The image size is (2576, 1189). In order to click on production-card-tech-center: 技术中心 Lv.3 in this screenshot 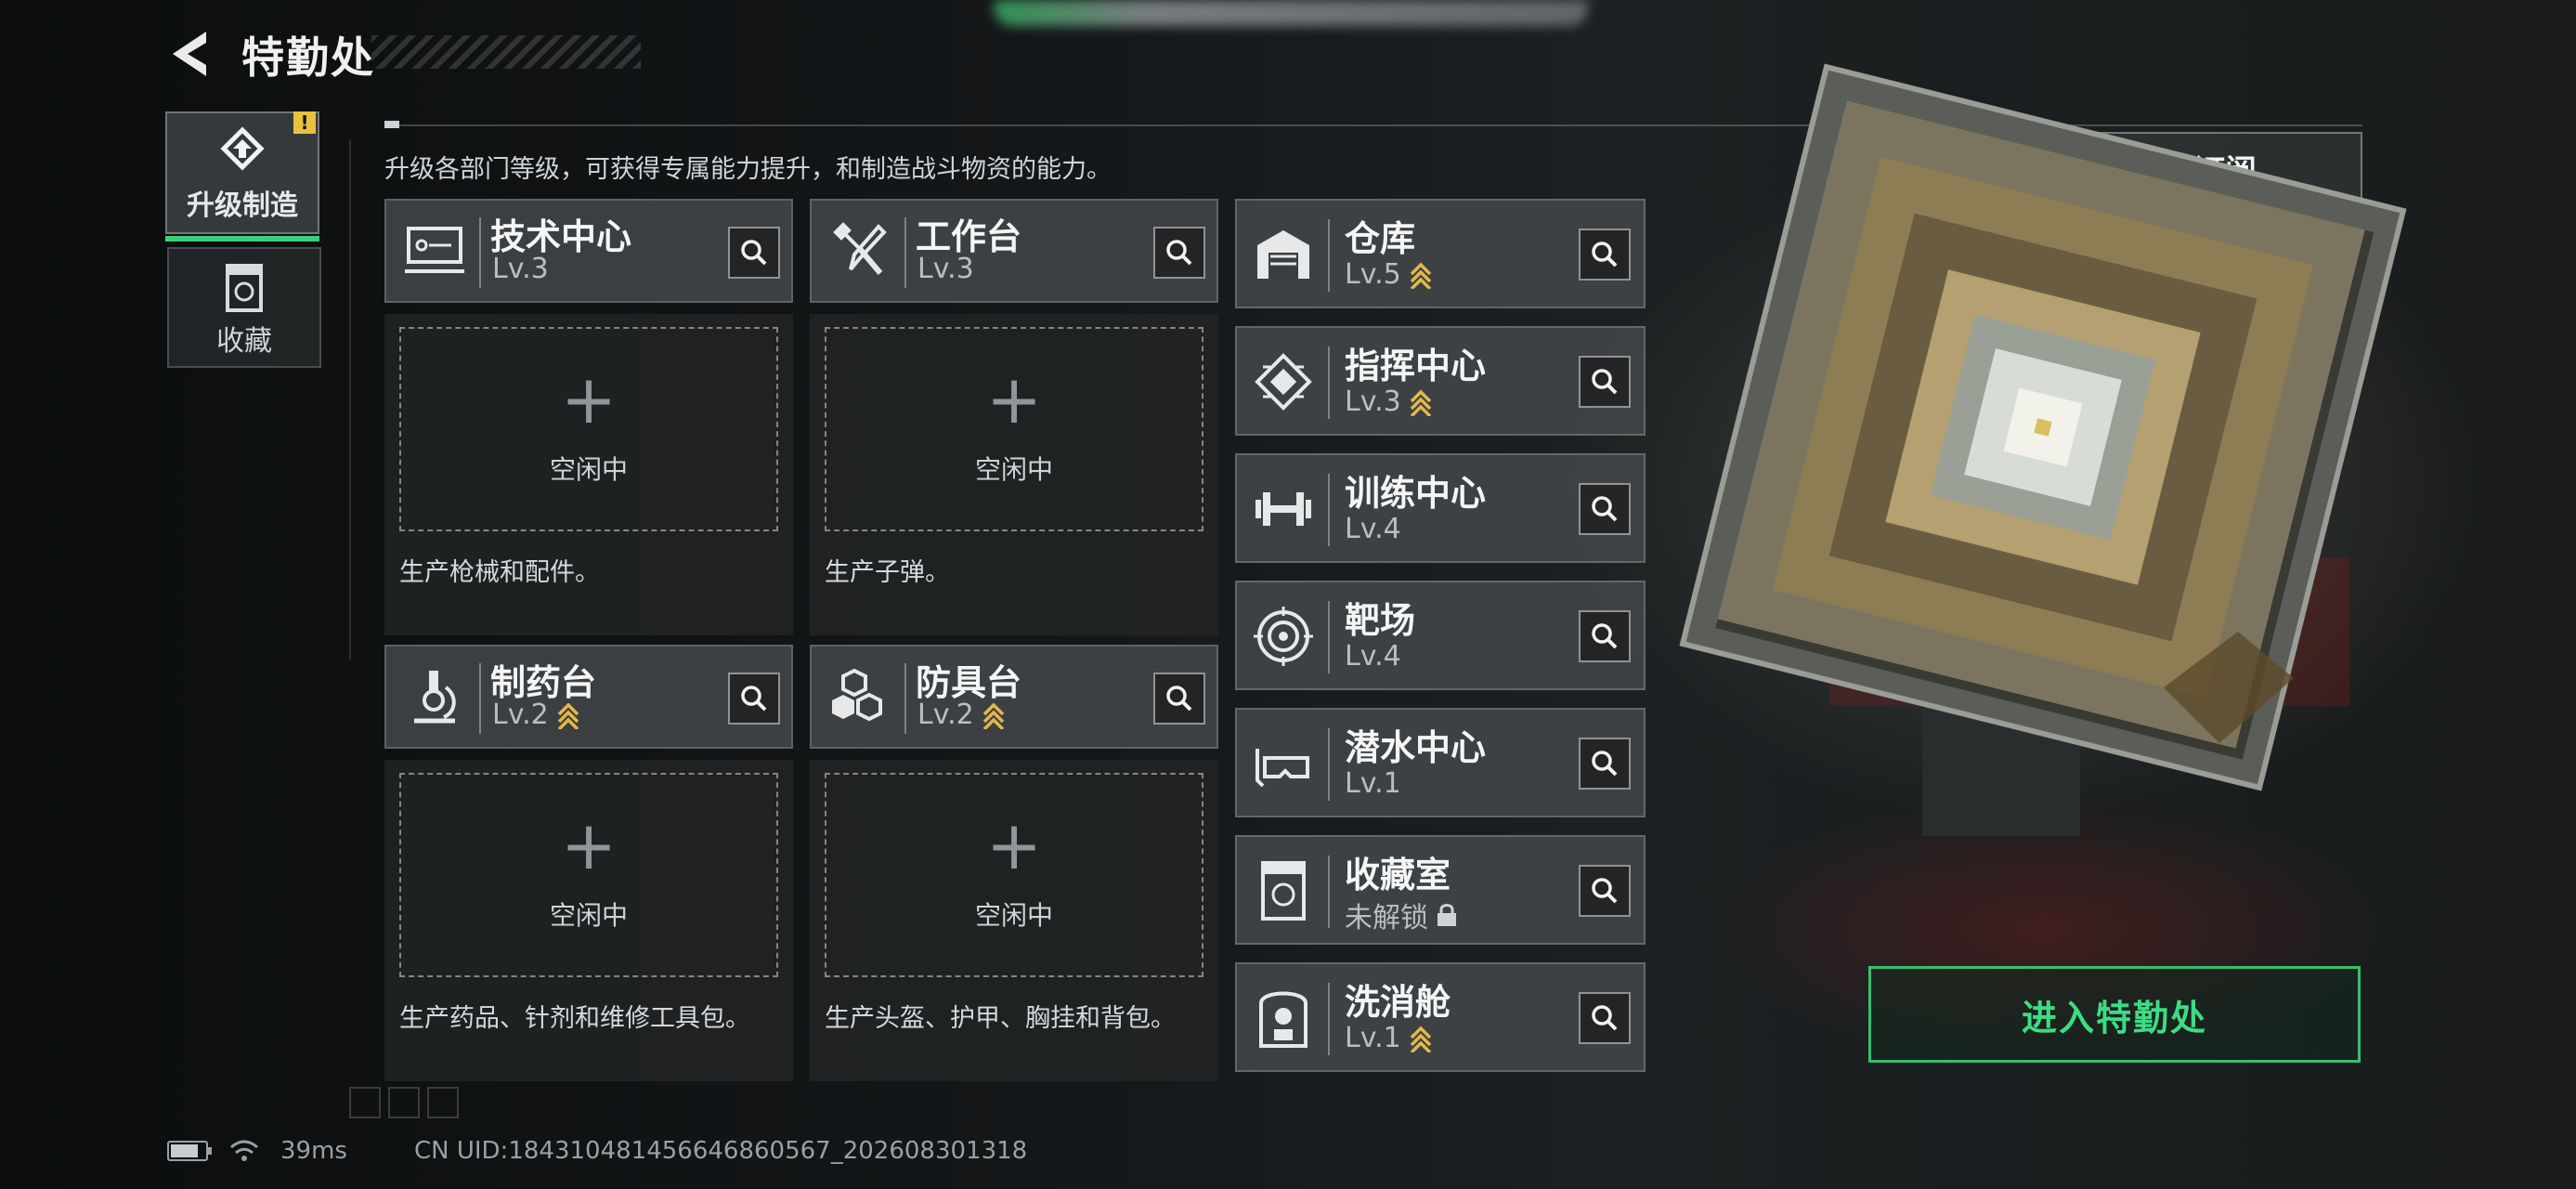, I will do `click(588, 251)`.